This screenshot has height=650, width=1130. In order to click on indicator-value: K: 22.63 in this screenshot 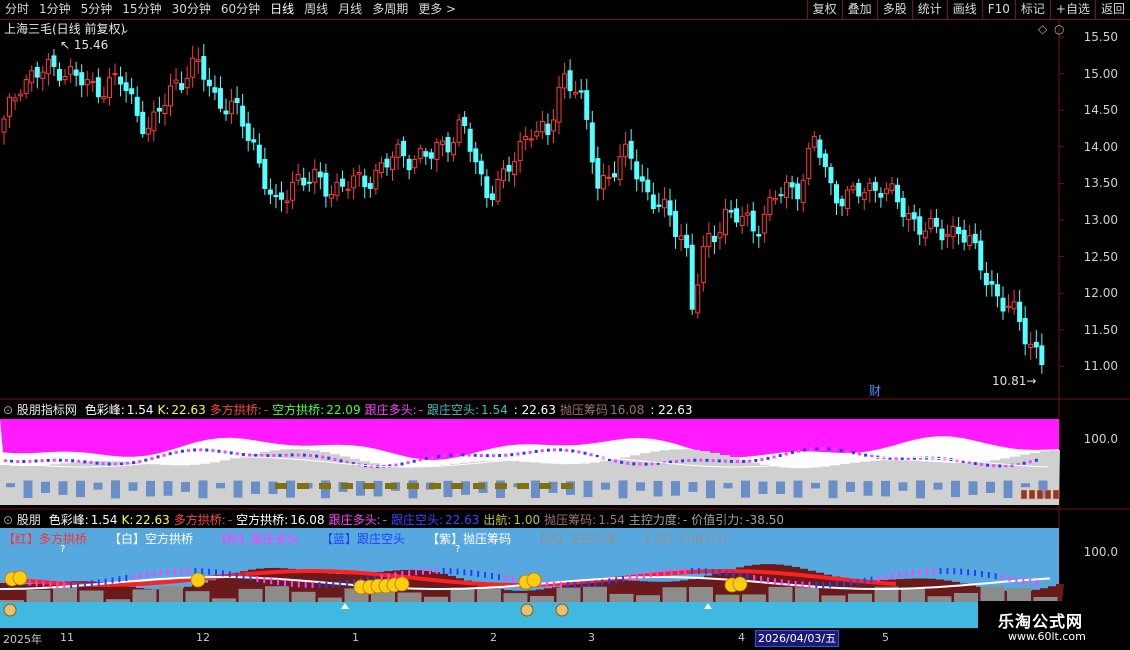, I will do `click(181, 410)`.